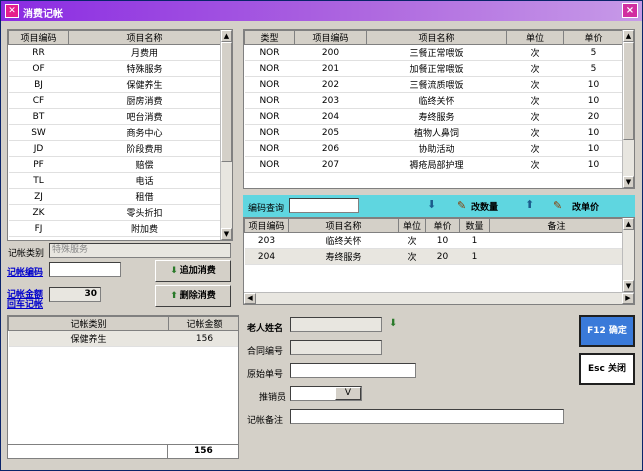 This screenshot has height=471, width=643. What do you see at coordinates (144, 37) in the screenshot?
I see `catalog-header-name: 项目名称` at bounding box center [144, 37].